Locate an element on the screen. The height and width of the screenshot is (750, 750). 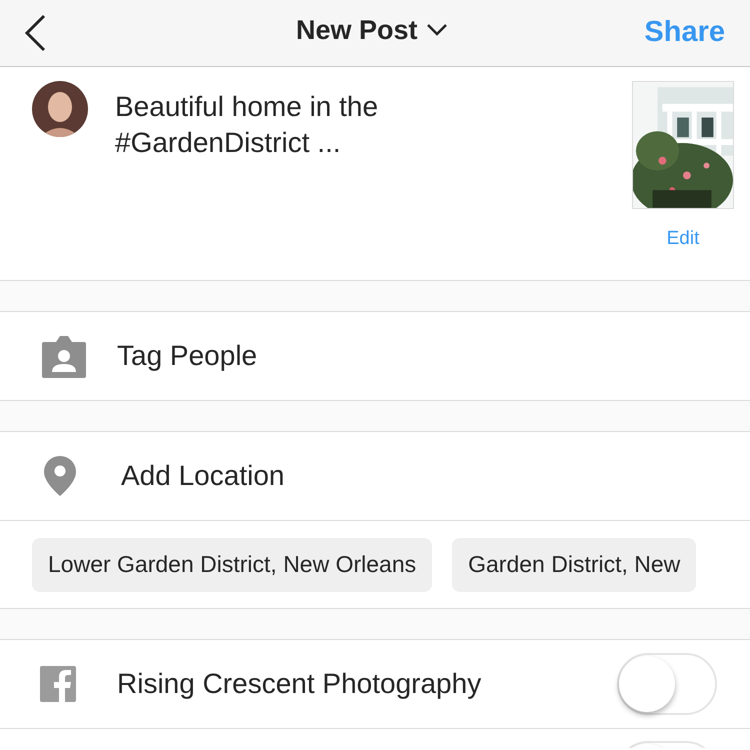
add-location-row: Add Location is located at coordinates (375, 476).